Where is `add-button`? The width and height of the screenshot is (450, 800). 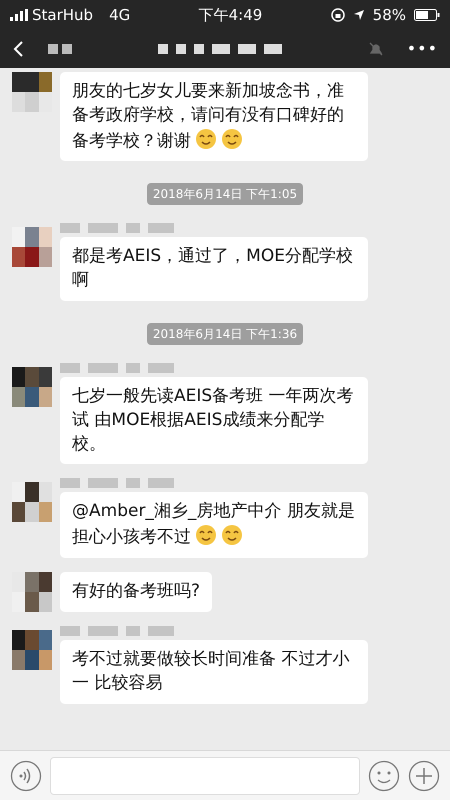 add-button is located at coordinates (424, 776).